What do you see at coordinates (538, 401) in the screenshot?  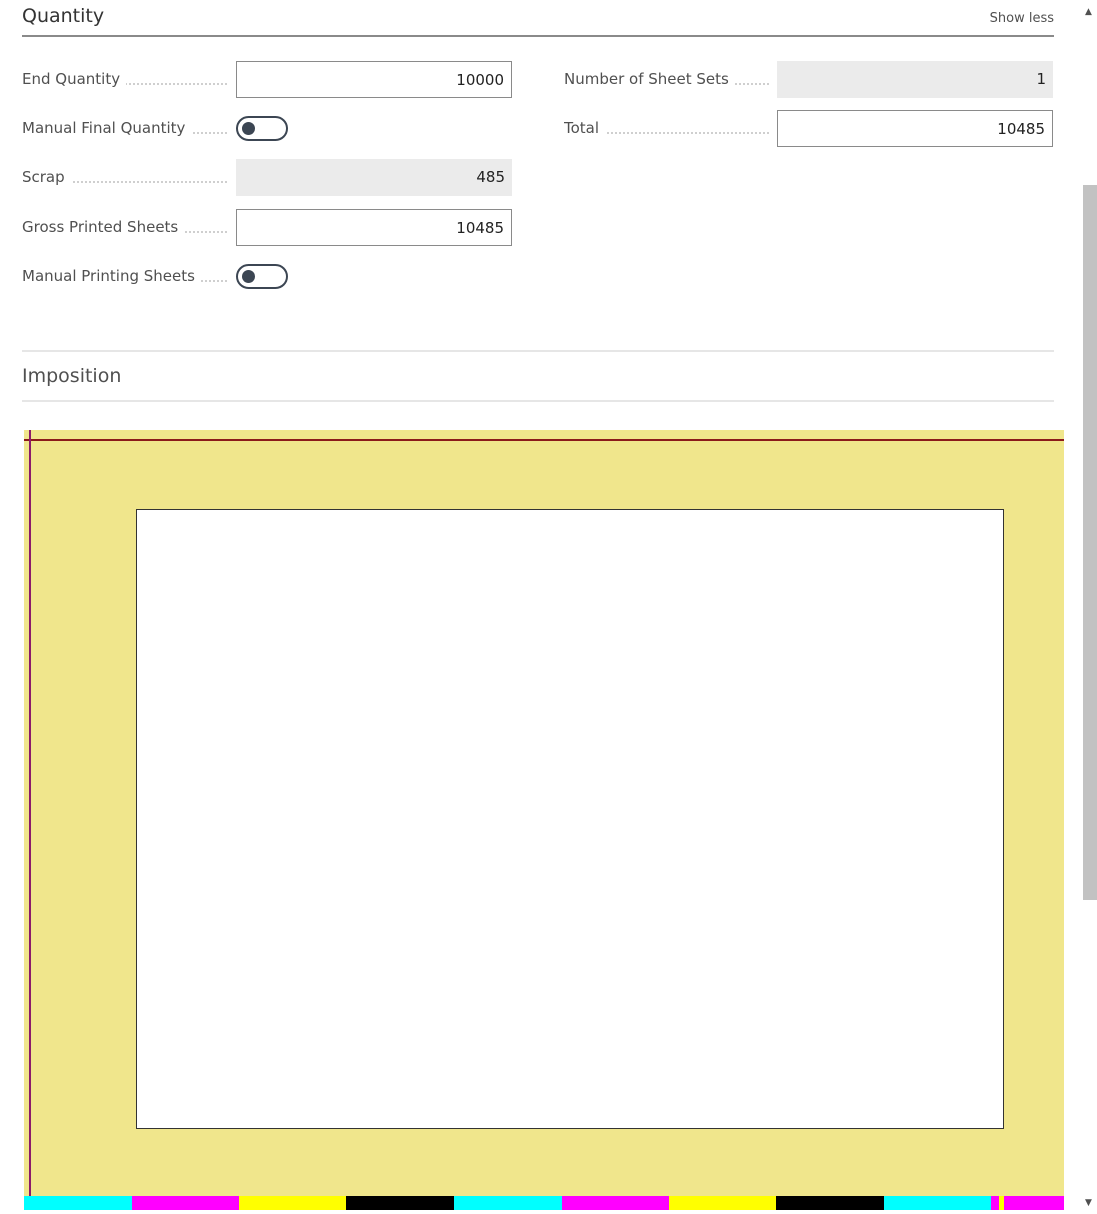 I see `imposition-divider-bottom` at bounding box center [538, 401].